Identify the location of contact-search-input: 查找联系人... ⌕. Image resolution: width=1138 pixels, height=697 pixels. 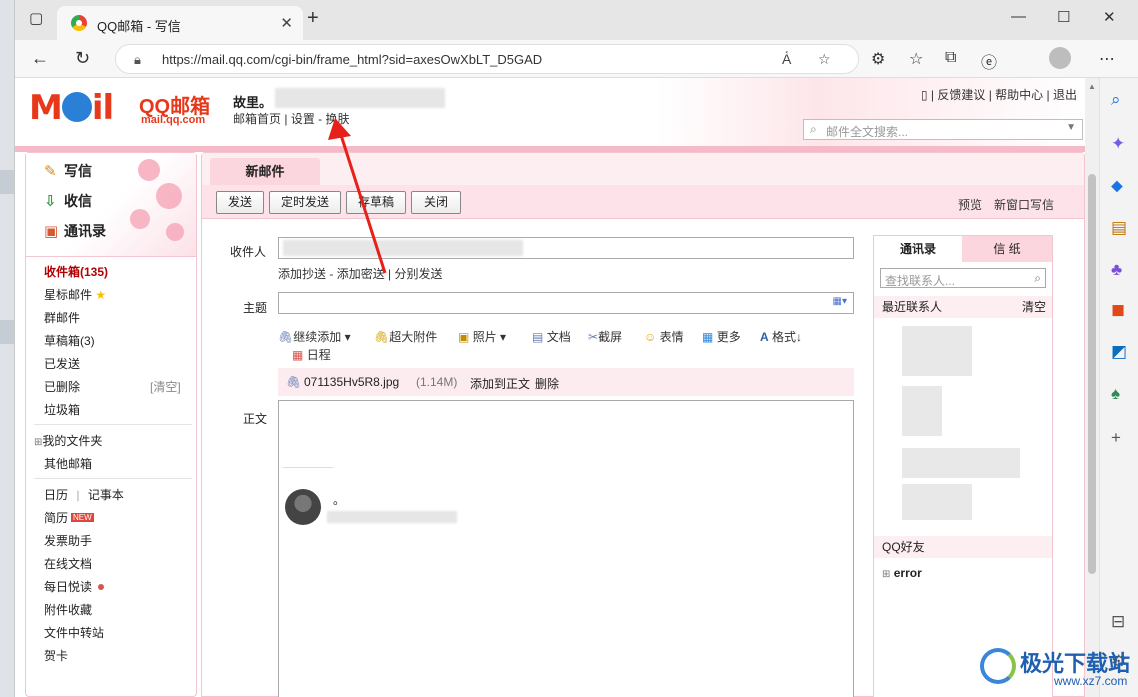
(963, 278).